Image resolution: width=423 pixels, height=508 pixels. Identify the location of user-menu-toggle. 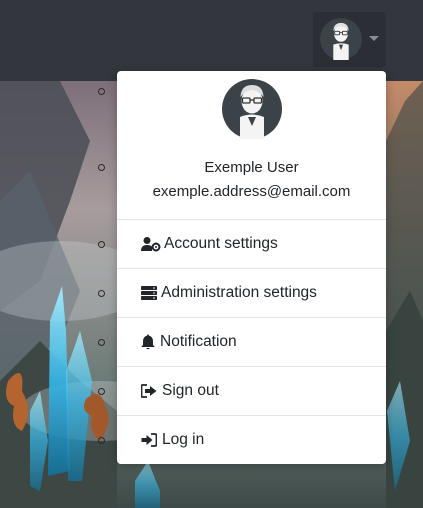
(349, 39).